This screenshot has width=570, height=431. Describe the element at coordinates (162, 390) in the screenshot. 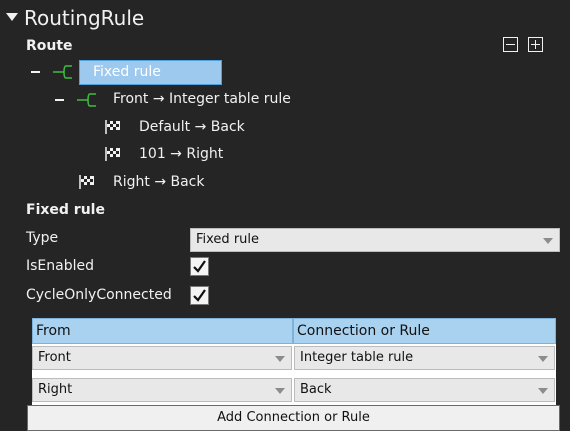

I see `row-from-dropdown: Right` at that location.